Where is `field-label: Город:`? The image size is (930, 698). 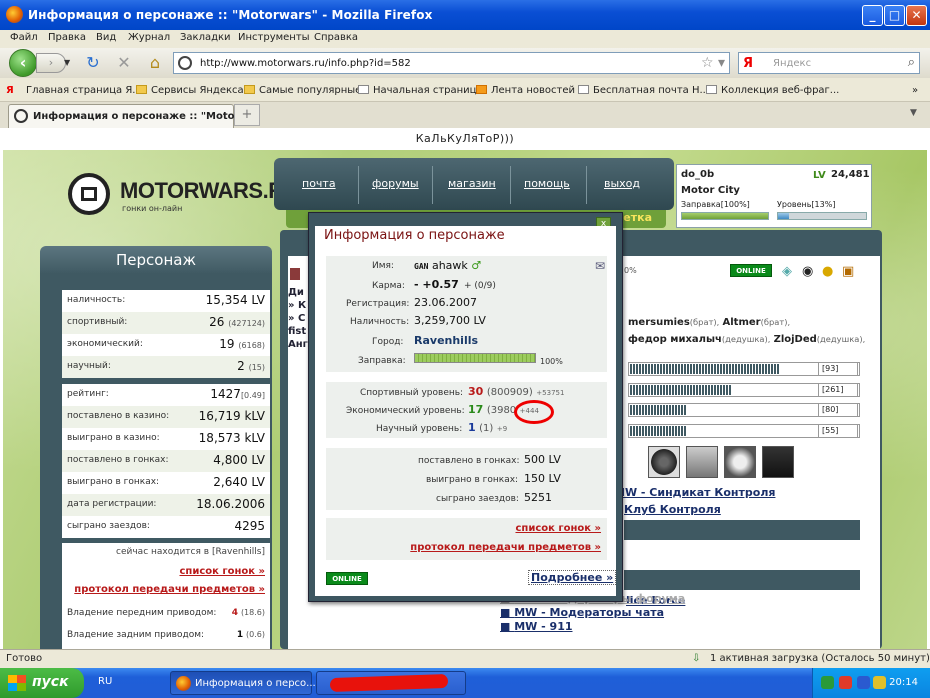 field-label: Город: is located at coordinates (388, 342).